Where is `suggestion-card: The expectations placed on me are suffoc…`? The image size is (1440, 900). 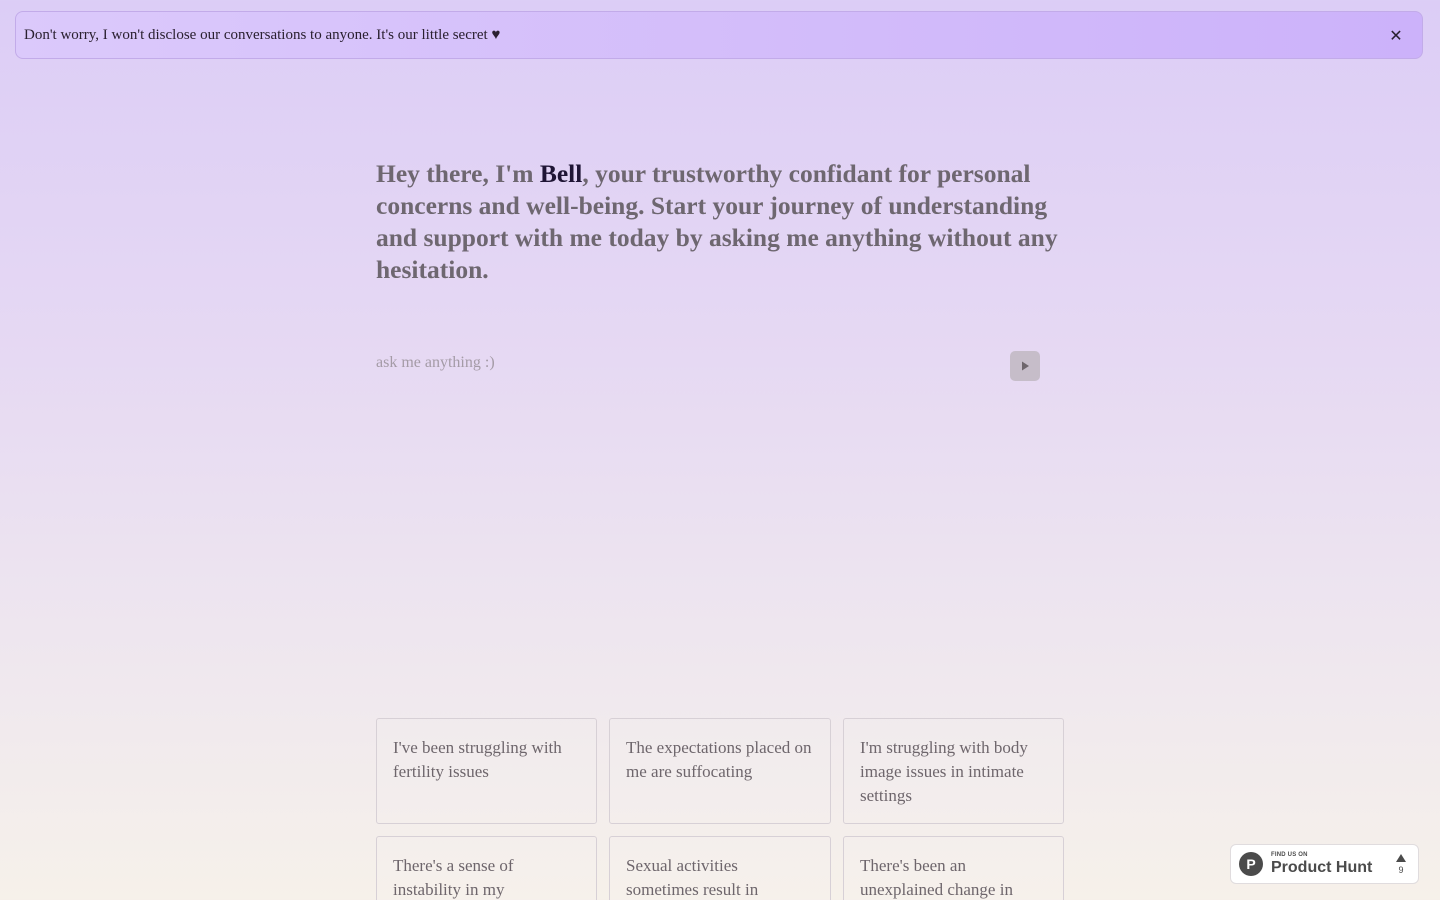 suggestion-card: The expectations placed on me are suffoc… is located at coordinates (720, 771).